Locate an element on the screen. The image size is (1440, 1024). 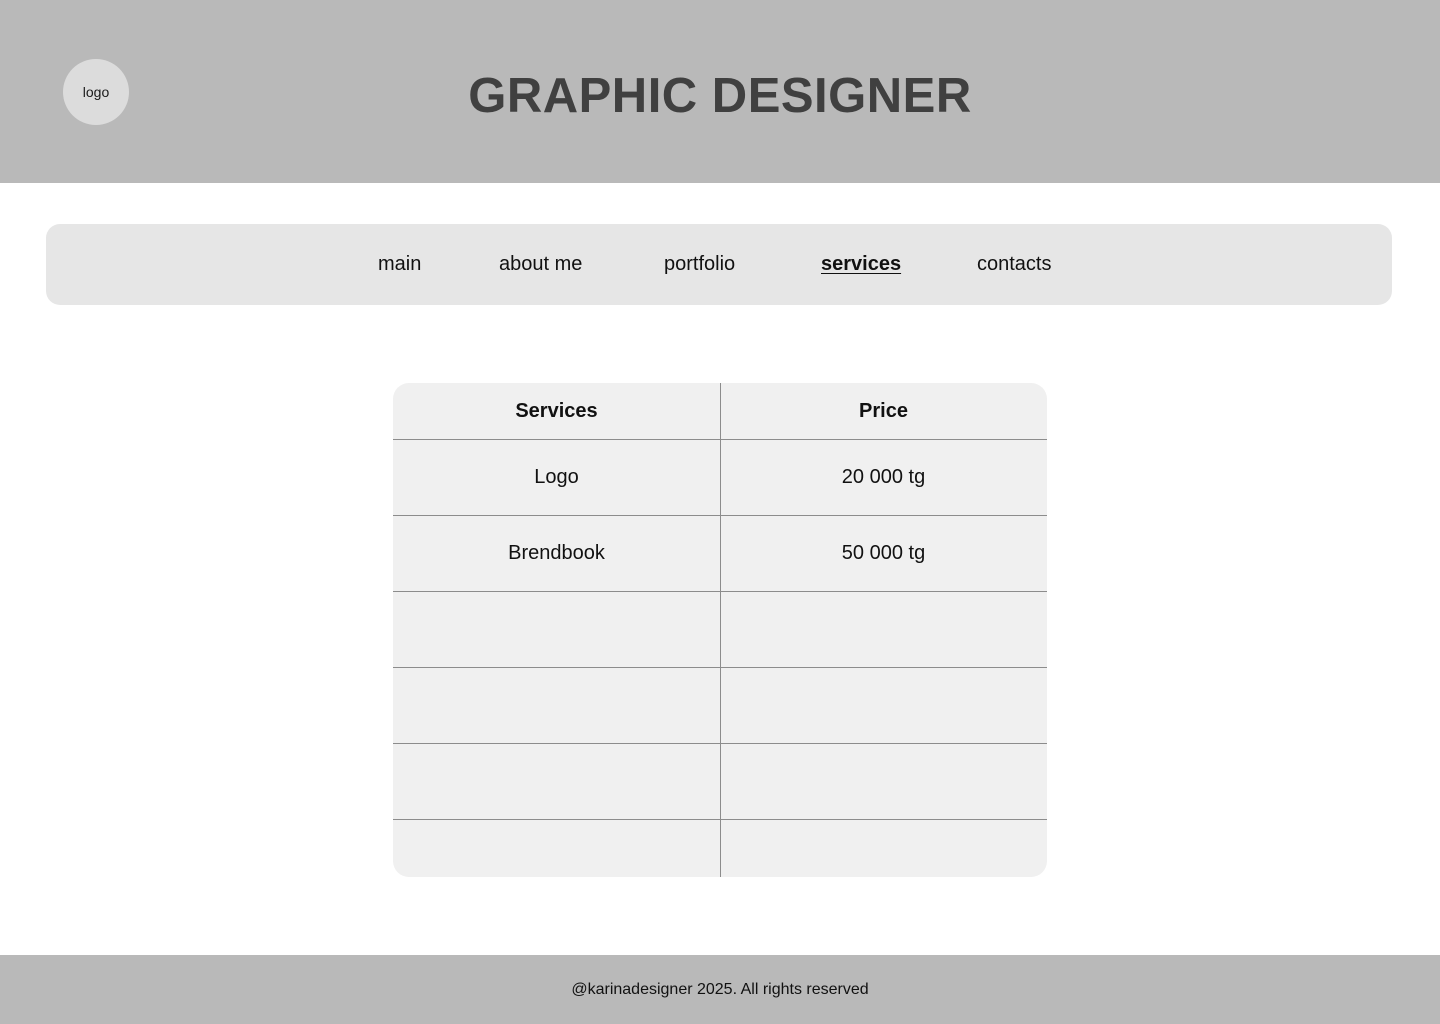
service-price-cell: 20 000 tg is located at coordinates (883, 477).